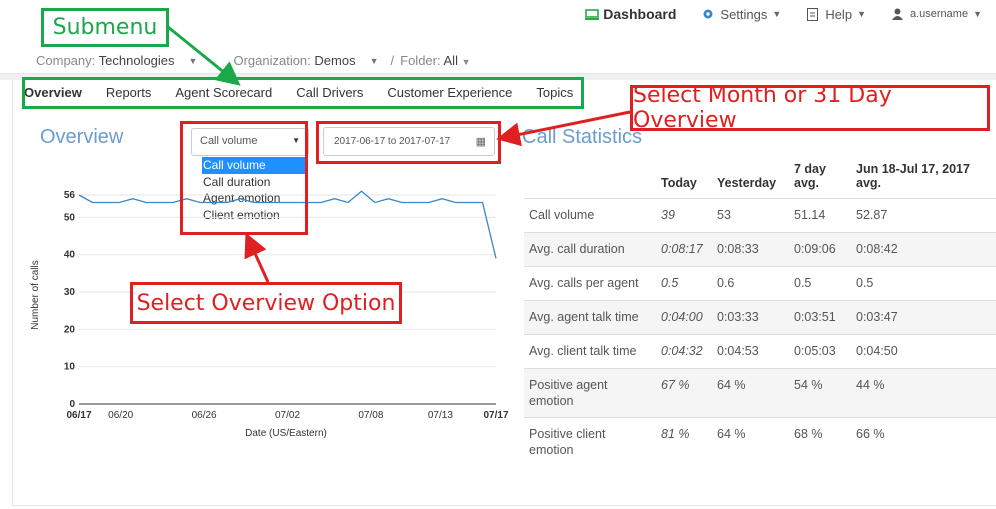  I want to click on top-nav: Dashboard Settings ▼ Help ▼ a.username ▼, so click(783, 14).